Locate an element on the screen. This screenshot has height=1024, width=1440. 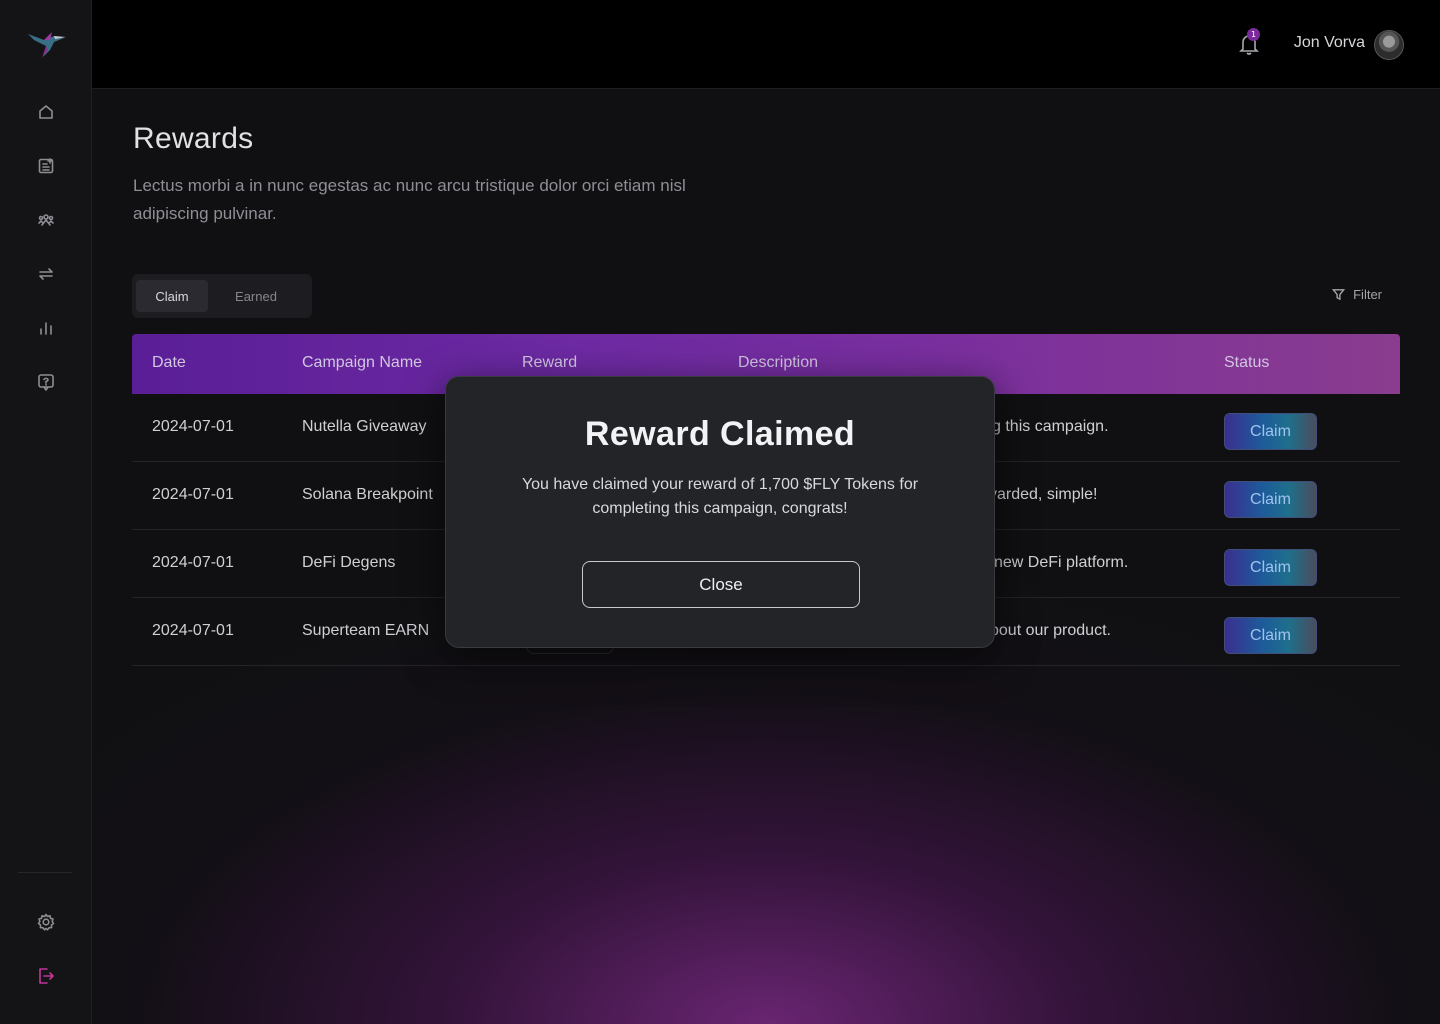
filter-label: Filter is located at coordinates (1367, 294).